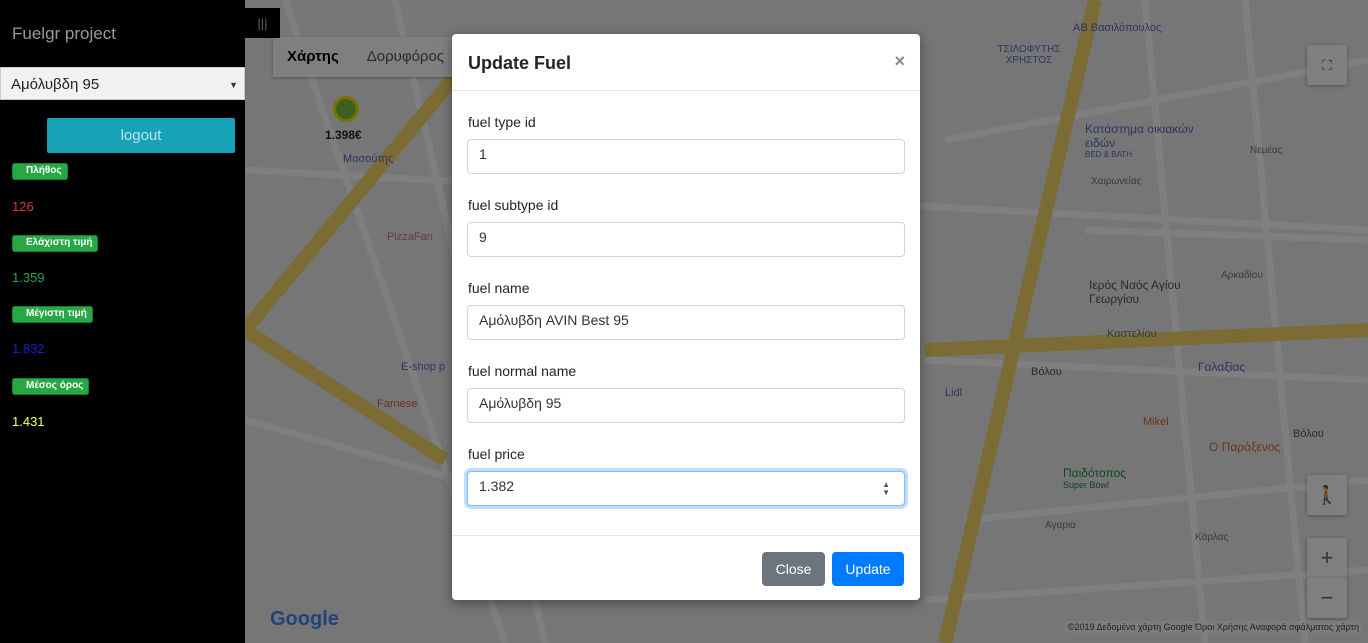 This screenshot has height=643, width=1368. What do you see at coordinates (502, 122) in the screenshot?
I see `fuel-type-id-label: fuel type id` at bounding box center [502, 122].